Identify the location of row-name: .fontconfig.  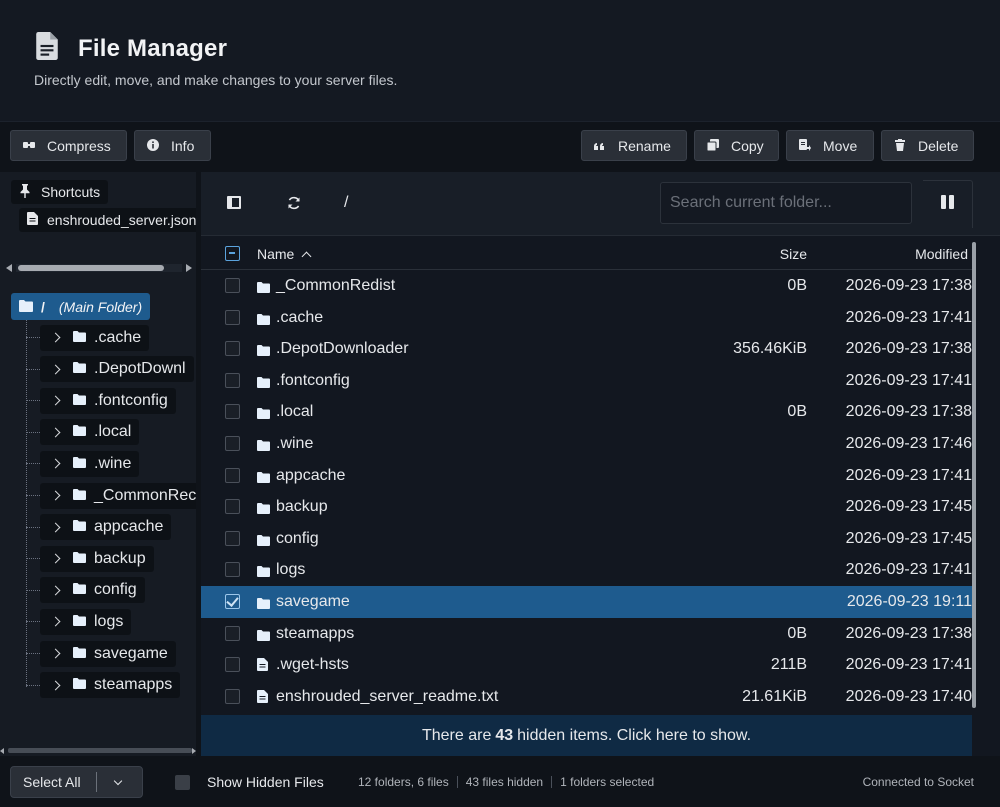
(313, 381).